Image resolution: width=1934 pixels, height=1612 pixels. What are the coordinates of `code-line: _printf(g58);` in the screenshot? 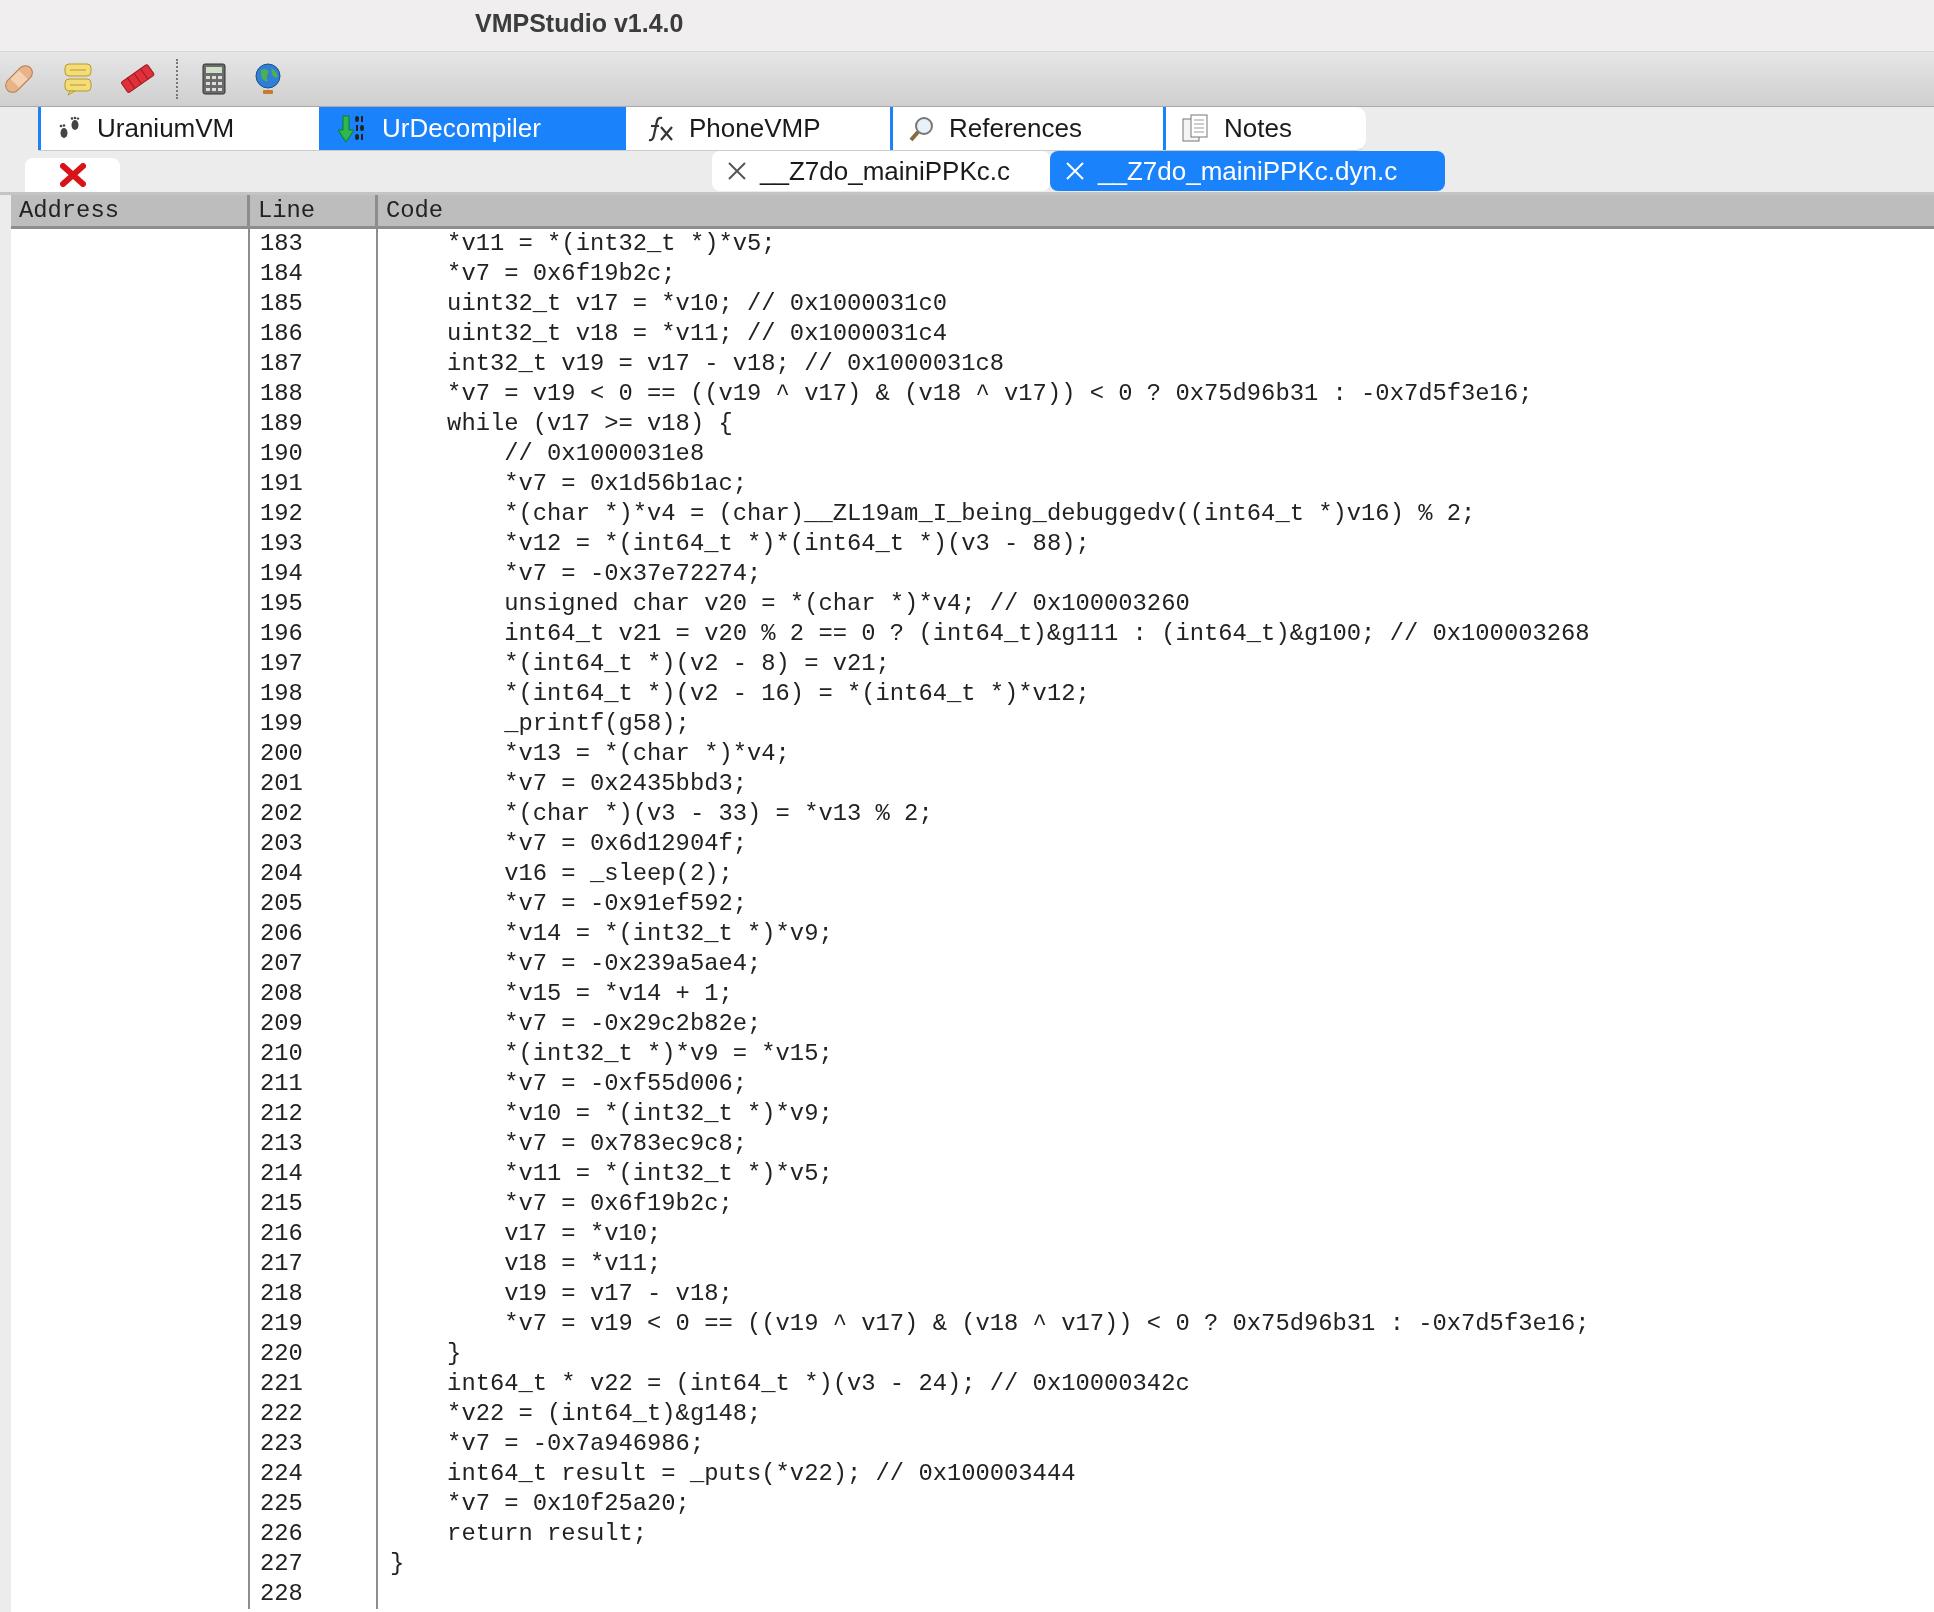 It's located at (596, 724).